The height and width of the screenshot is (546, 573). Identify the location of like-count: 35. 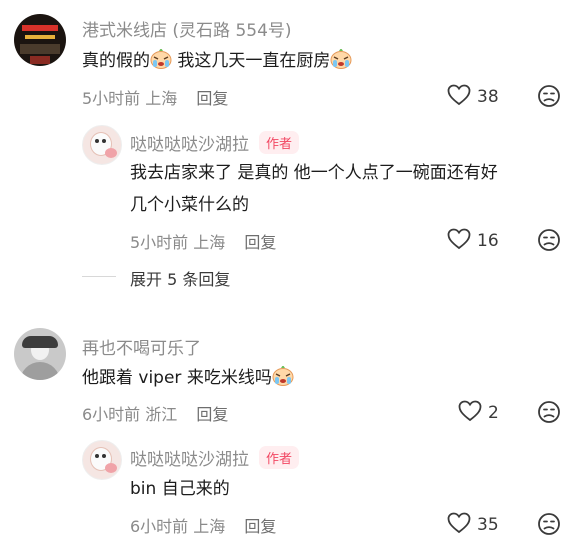
(488, 525).